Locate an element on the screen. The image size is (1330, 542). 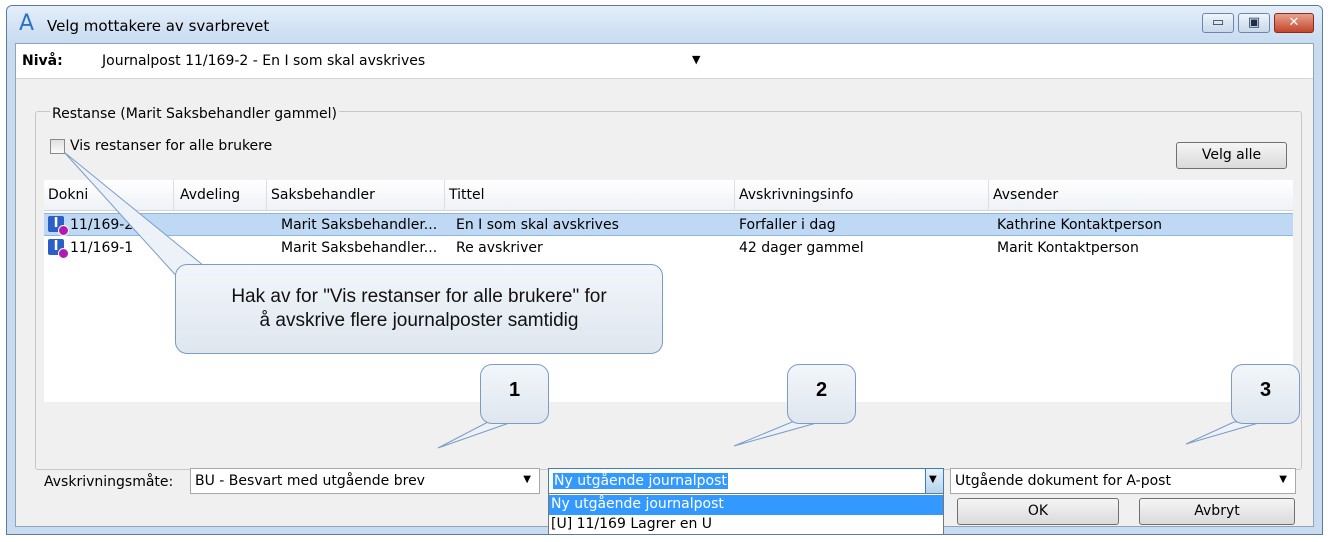
close-icon: ✕ is located at coordinates (1294, 22).